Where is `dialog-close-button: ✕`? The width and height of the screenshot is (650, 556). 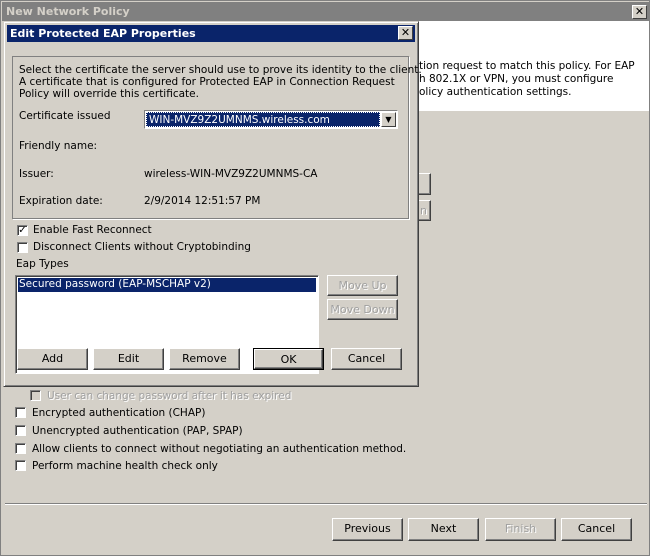 dialog-close-button: ✕ is located at coordinates (405, 33).